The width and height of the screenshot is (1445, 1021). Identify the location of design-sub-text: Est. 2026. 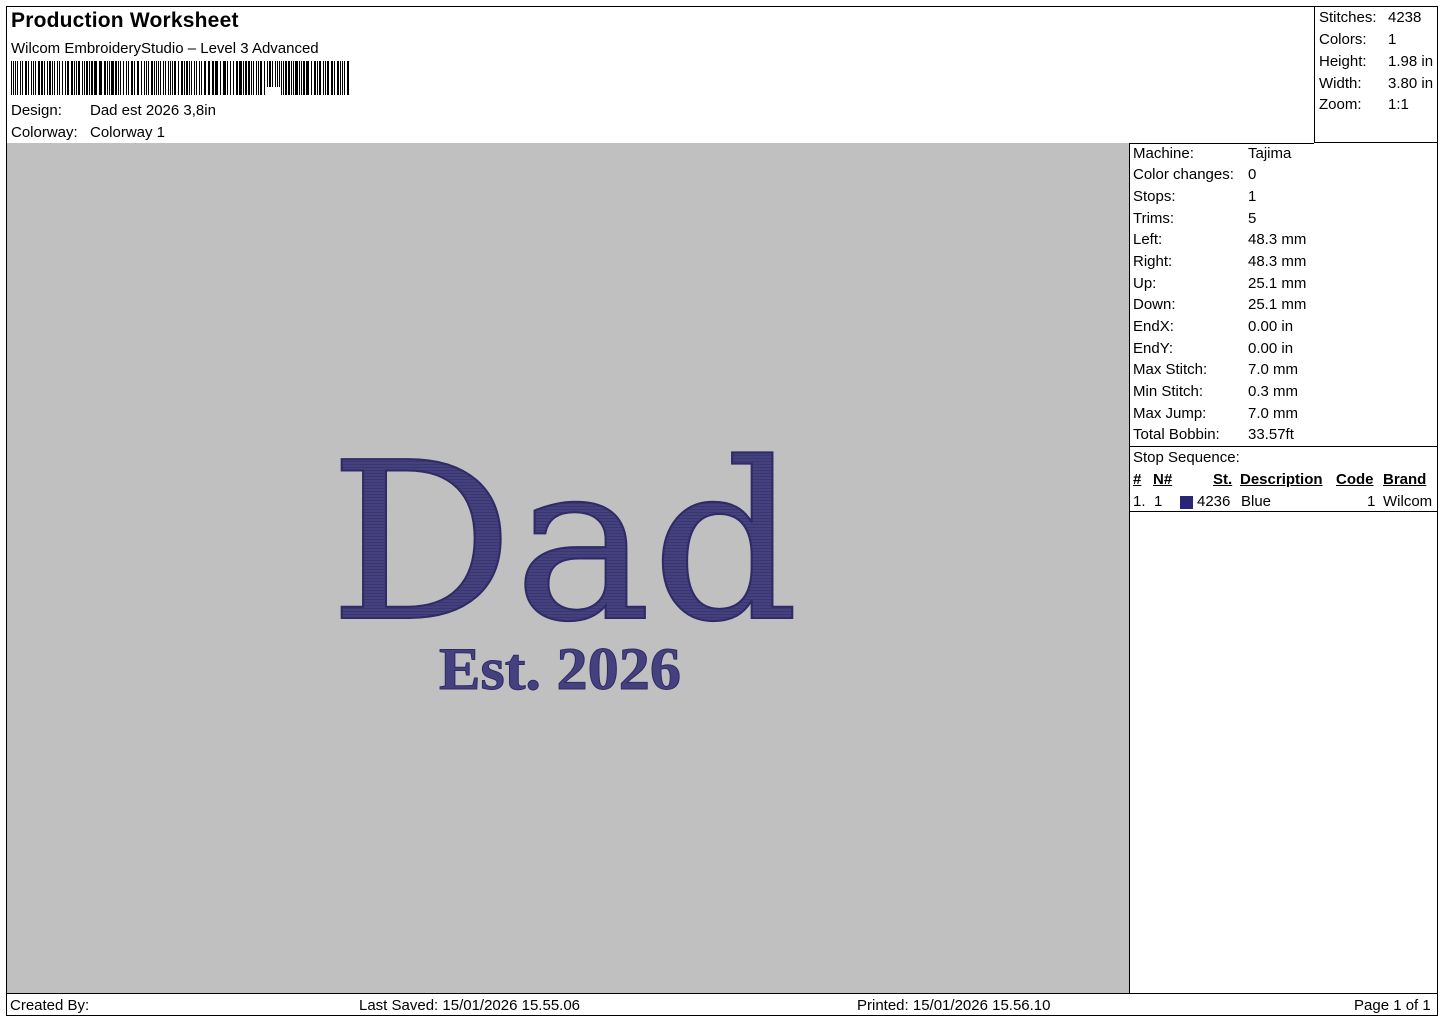
(560, 669).